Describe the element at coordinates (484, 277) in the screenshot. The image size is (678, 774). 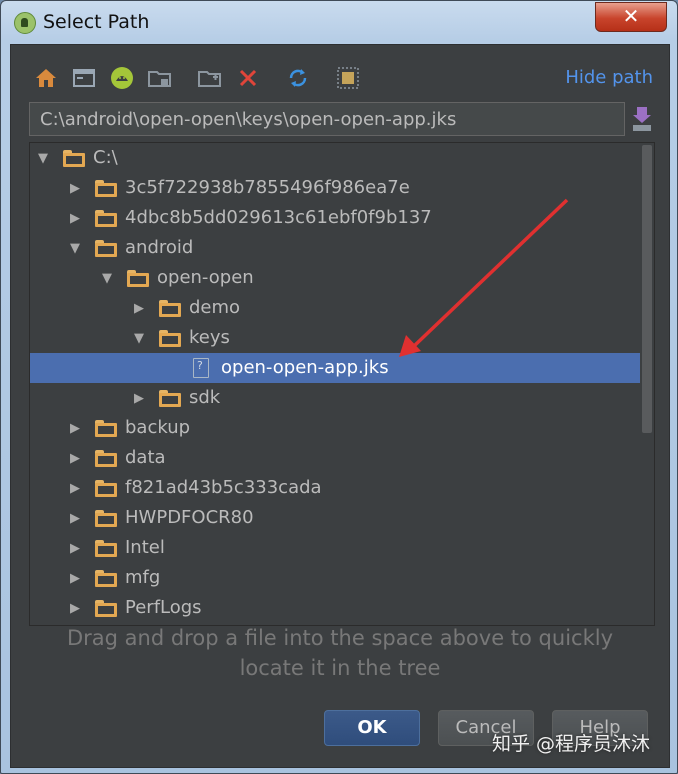
I see `annotation-arrow` at that location.